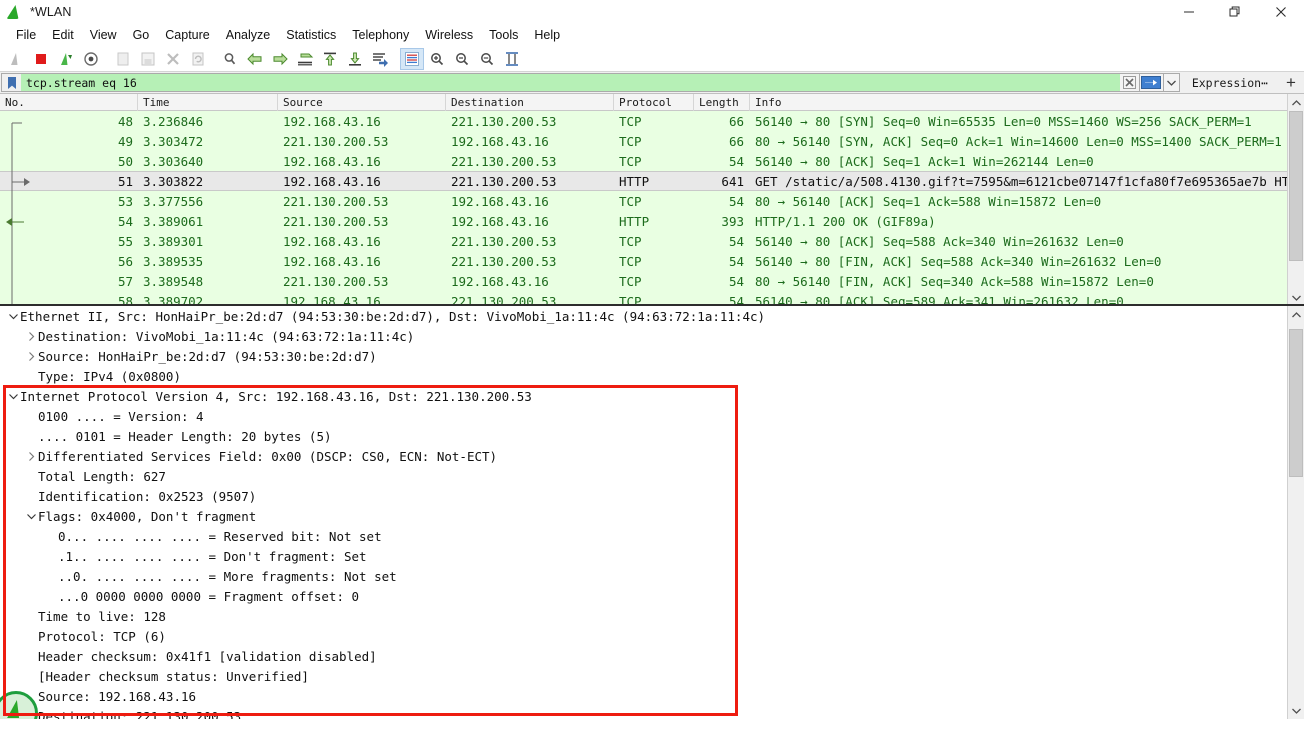  I want to click on go-back-icon, so click(255, 59).